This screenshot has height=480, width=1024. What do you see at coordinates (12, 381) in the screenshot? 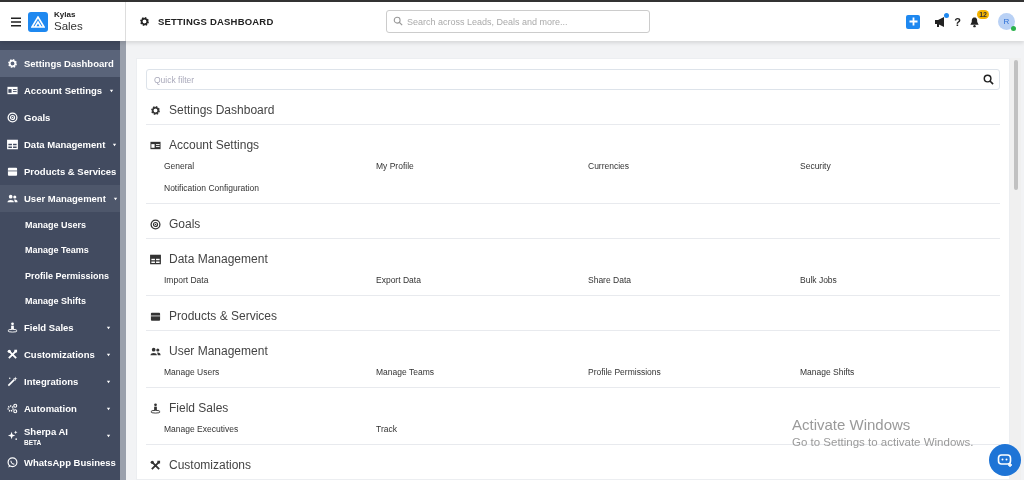
I see `wand-icon` at bounding box center [12, 381].